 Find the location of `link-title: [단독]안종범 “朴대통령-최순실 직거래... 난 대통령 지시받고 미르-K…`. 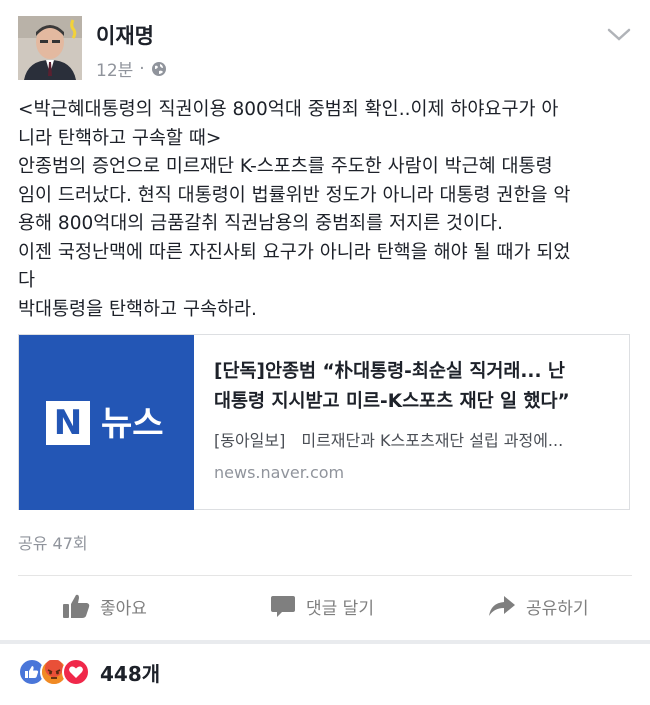

link-title: [단독]안종범 “朴대통령-최순실 직거래... 난 대통령 지시받고 미르-K… is located at coordinates (414, 387).